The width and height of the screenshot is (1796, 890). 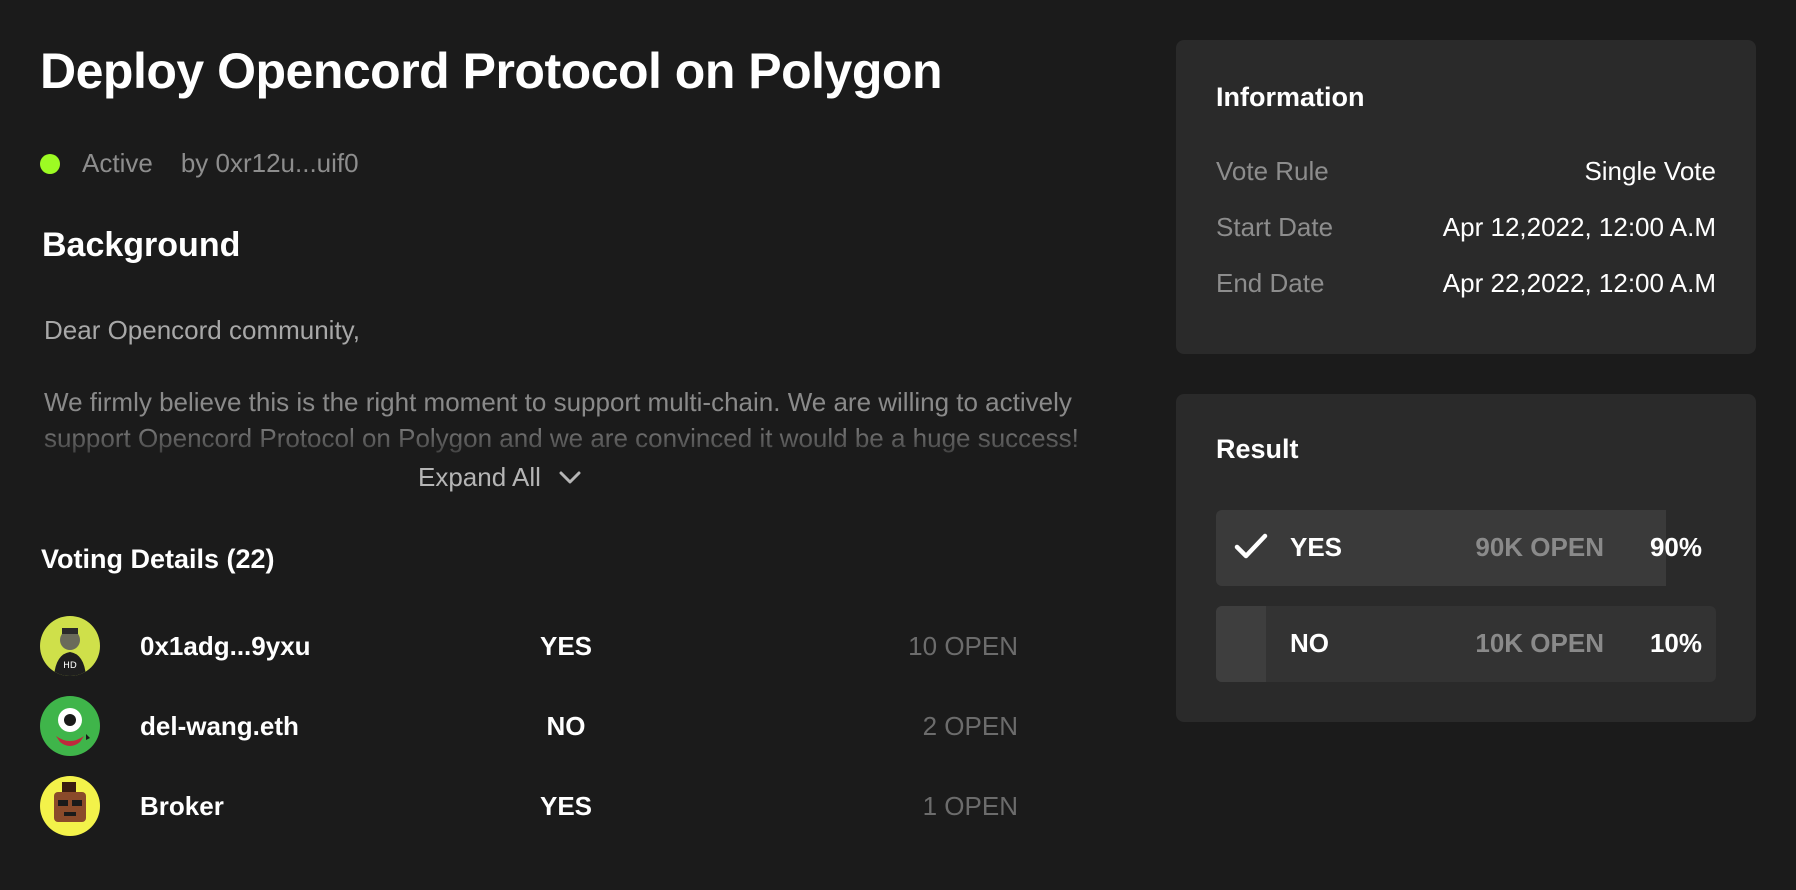 What do you see at coordinates (117, 163) in the screenshot?
I see `status-label: Active` at bounding box center [117, 163].